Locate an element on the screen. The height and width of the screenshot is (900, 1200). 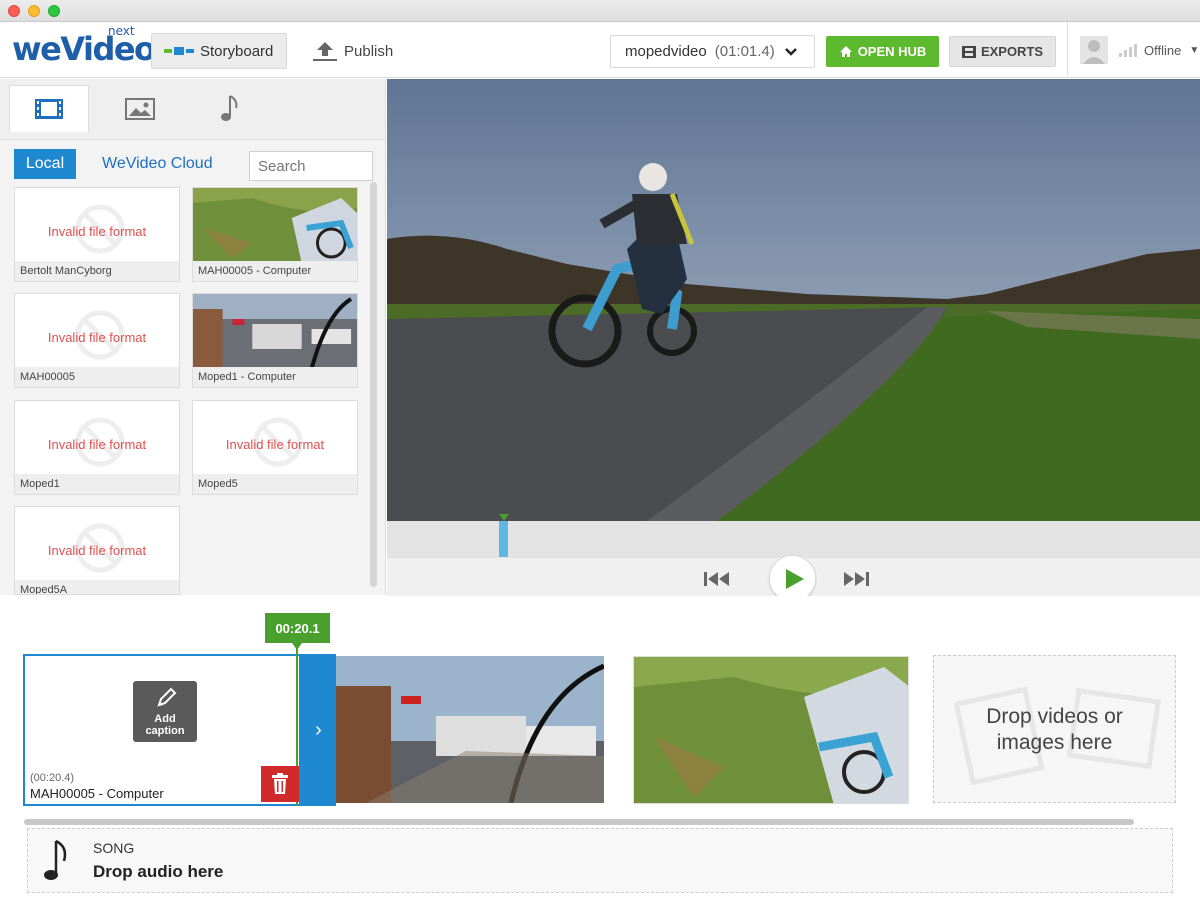
delete-clip-button is located at coordinates (280, 784).